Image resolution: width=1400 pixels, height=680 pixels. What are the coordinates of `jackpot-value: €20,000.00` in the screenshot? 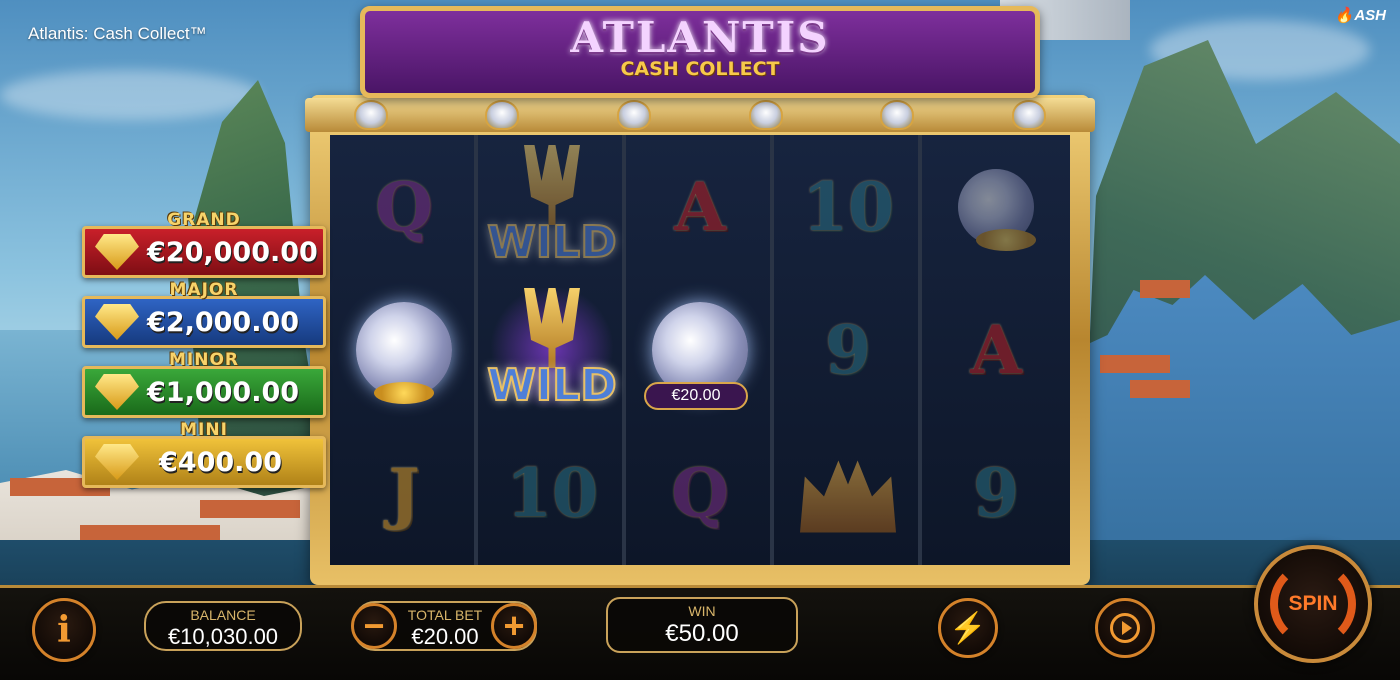 It's located at (232, 252).